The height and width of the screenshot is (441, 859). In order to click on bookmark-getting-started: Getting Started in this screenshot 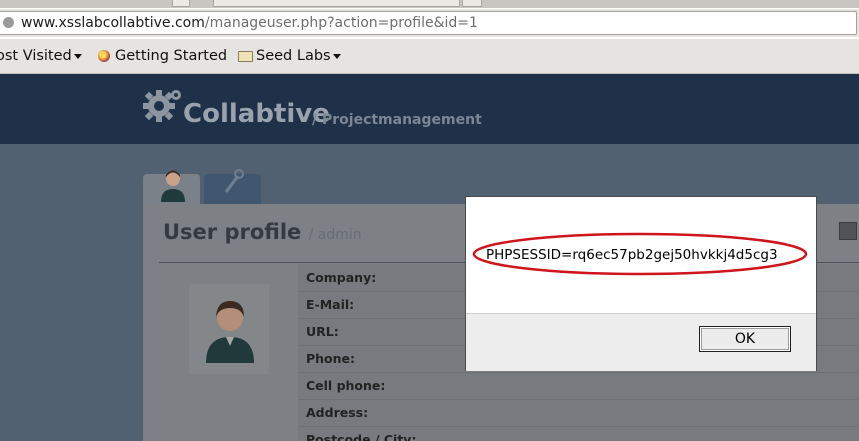, I will do `click(162, 56)`.